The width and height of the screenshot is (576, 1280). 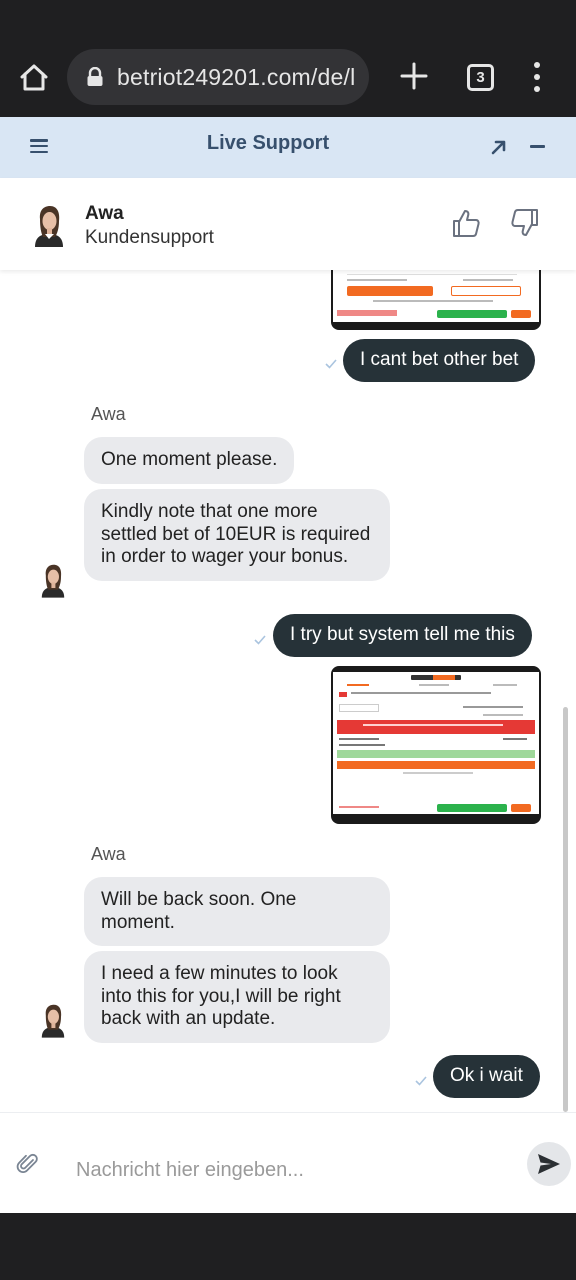 What do you see at coordinates (402, 635) in the screenshot?
I see `outgoing-message: I try but system tell me this` at bounding box center [402, 635].